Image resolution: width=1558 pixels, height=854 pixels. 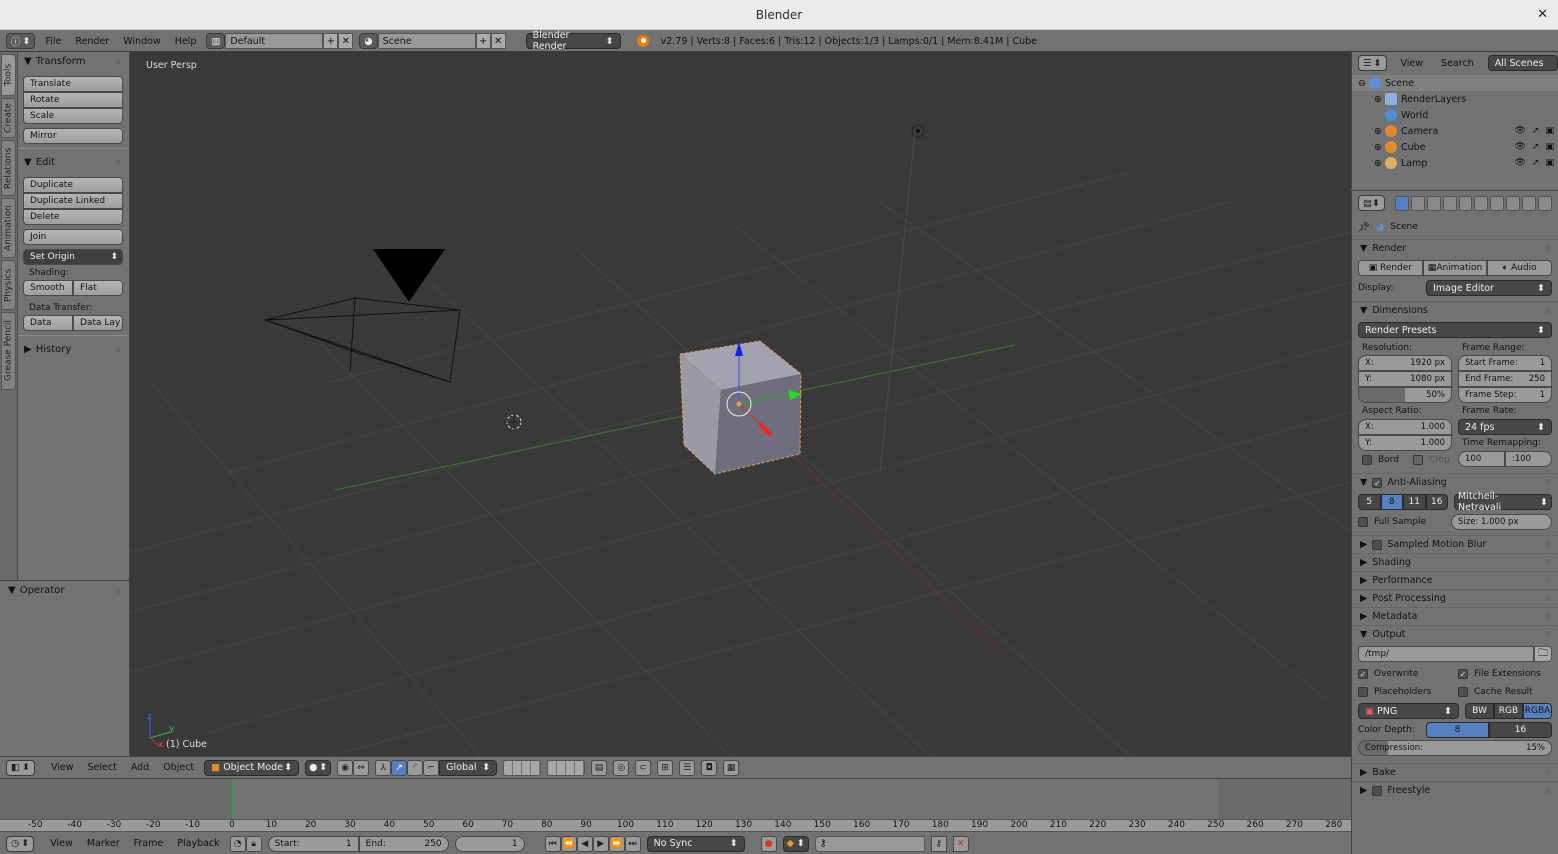 I want to click on color-depth-16: 16, so click(x=1520, y=730).